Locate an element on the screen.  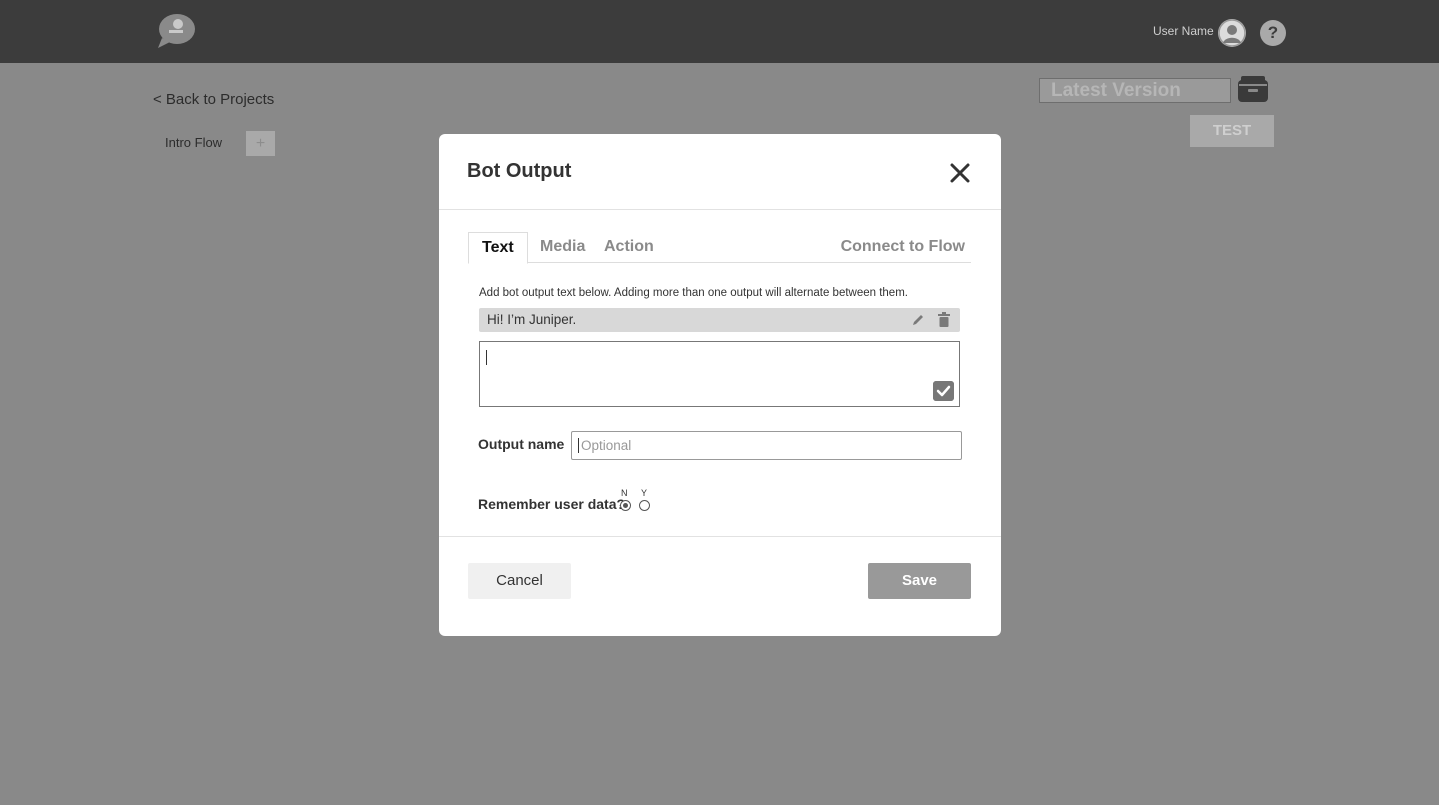
archive-icon is located at coordinates (1253, 89).